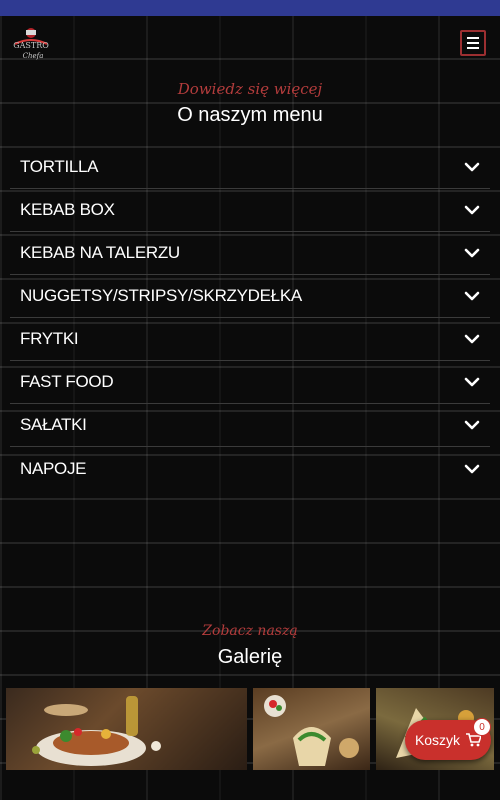 The height and width of the screenshot is (800, 500). Describe the element at coordinates (482, 727) in the screenshot. I see `cart-count-badge: 0` at that location.